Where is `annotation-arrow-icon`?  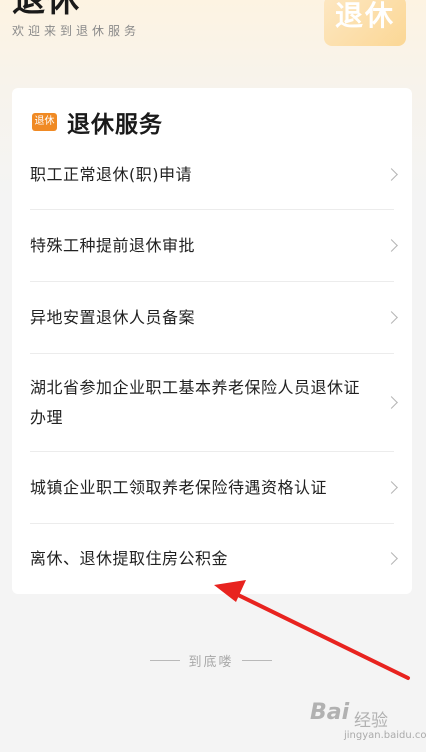
annotation-arrow-icon is located at coordinates (312, 630).